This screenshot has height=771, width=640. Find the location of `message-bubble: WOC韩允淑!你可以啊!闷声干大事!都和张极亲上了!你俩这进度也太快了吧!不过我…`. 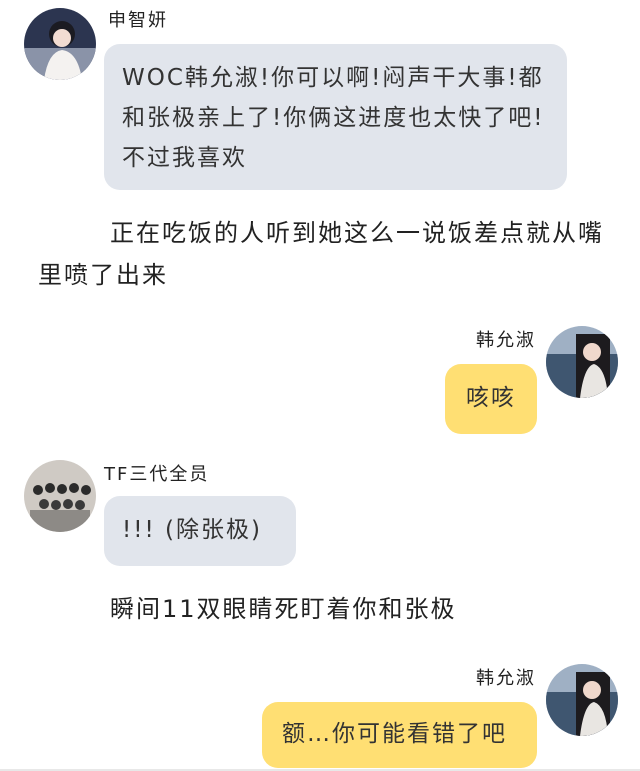

message-bubble: WOC韩允淑!你可以啊!闷声干大事!都和张极亲上了!你俩这进度也太快了吧!不过我… is located at coordinates (335, 117).